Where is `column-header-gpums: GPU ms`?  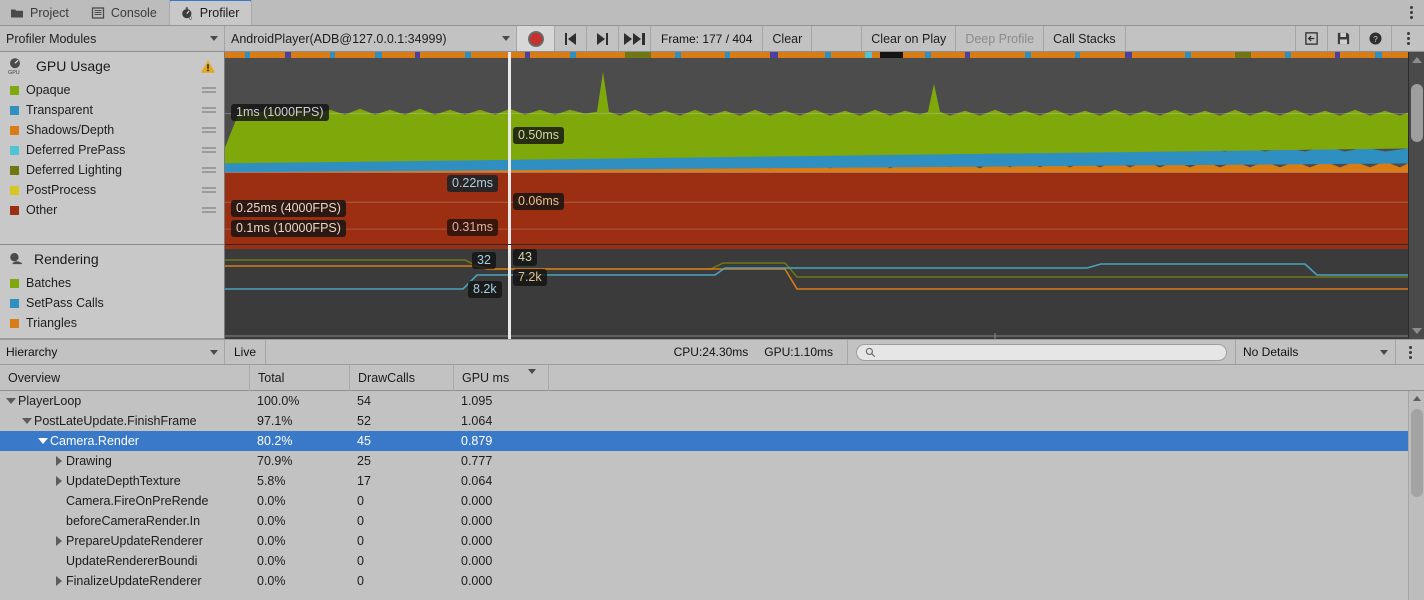
column-header-gpums: GPU ms is located at coordinates (500, 378).